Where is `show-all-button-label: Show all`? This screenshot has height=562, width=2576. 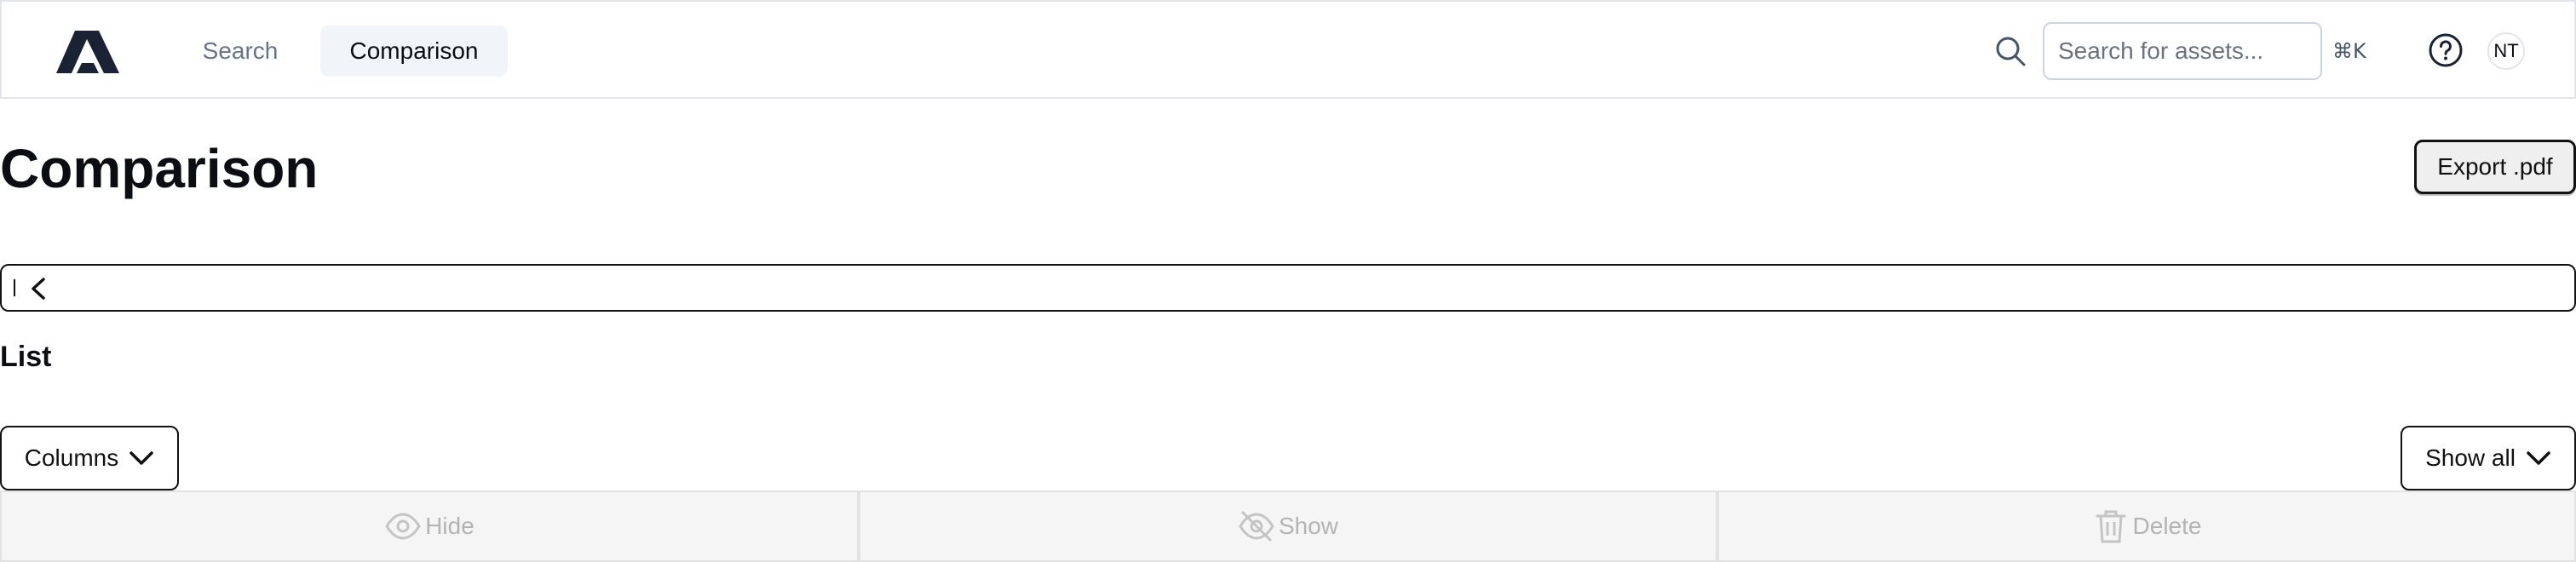 show-all-button-label: Show all is located at coordinates (2471, 458).